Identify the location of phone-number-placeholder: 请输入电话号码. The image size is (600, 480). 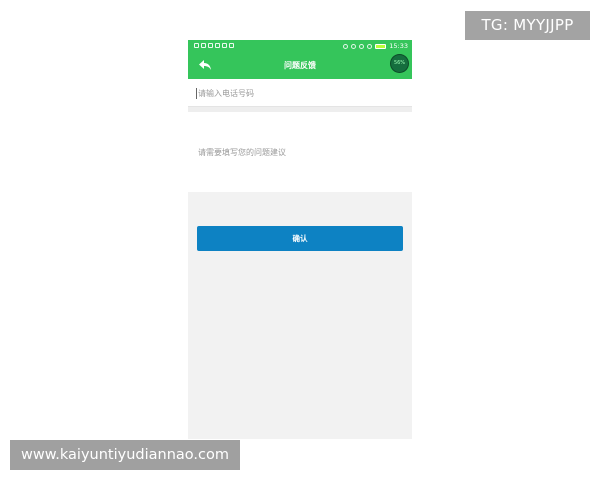
(226, 93).